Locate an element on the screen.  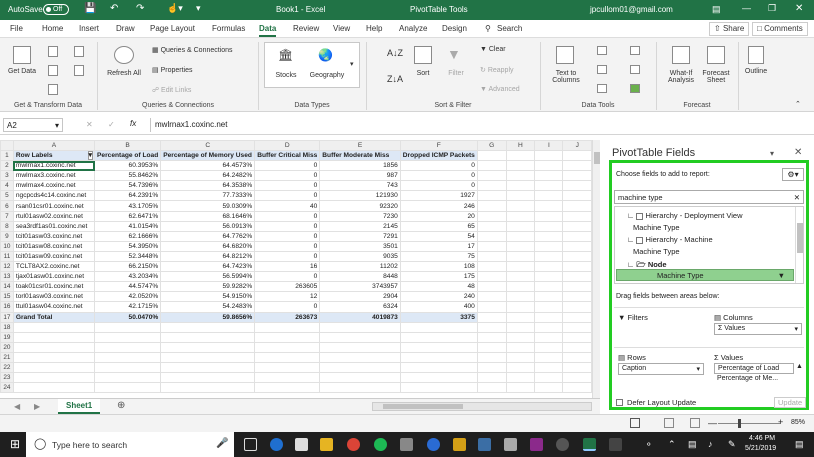
geography-button: Geography is located at coordinates (327, 75).